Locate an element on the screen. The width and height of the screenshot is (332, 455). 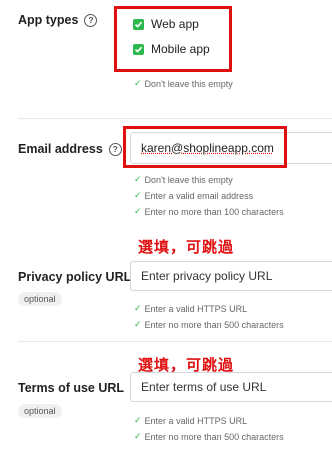
terms-of-use-input: Enter terms of use URL is located at coordinates (231, 387).